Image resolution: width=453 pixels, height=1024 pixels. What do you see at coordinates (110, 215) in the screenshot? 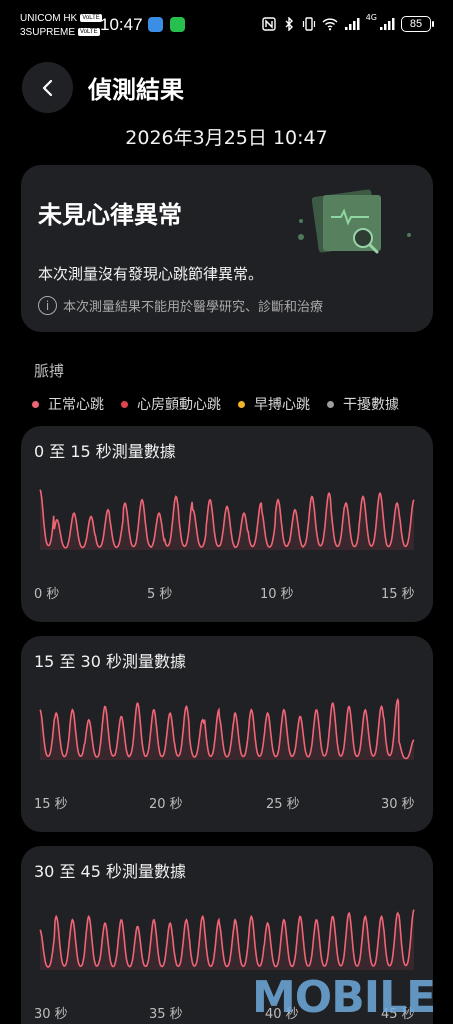
I see `result-title: 未見心律異常` at bounding box center [110, 215].